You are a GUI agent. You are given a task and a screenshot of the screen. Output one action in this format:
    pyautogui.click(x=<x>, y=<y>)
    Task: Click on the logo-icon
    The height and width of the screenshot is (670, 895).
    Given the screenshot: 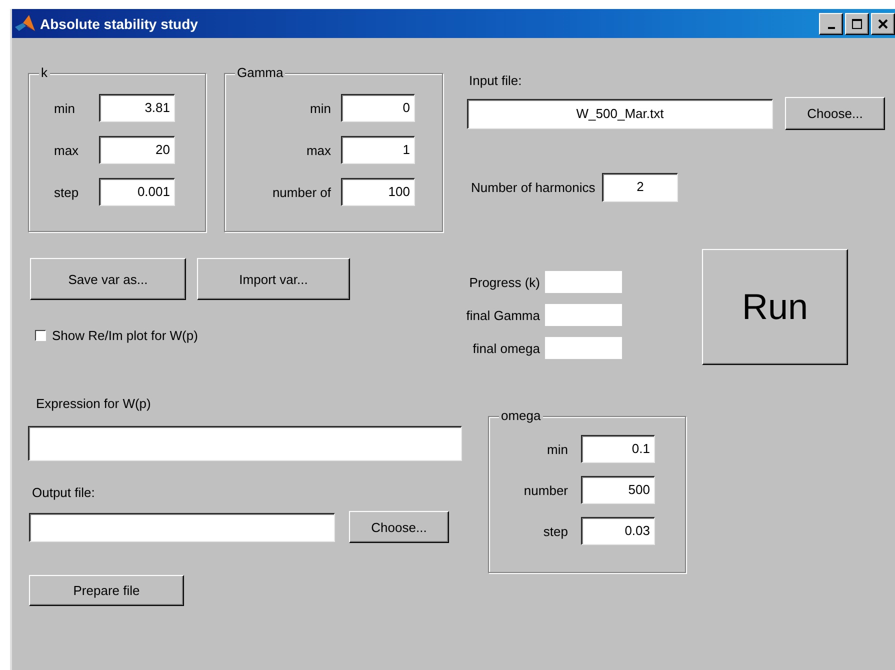 What is the action you would take?
    pyautogui.click(x=25, y=24)
    